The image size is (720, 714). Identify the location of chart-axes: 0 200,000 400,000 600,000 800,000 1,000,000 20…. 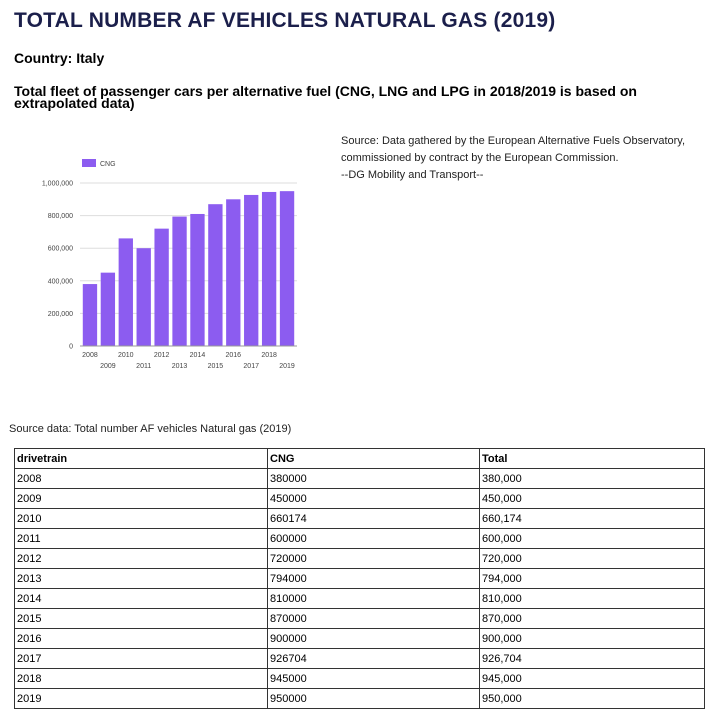
(169, 275).